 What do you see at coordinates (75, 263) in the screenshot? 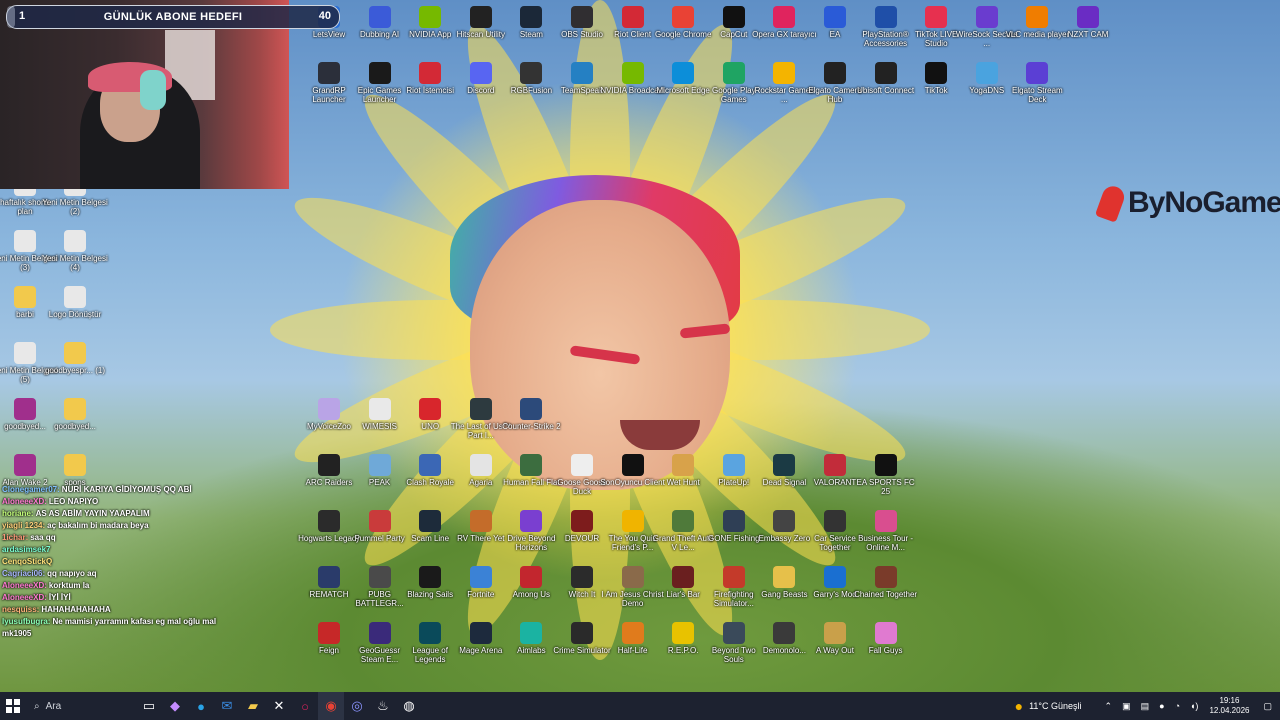
I see `desktop-icon-label: Yeni Metin Belgesi (4)` at bounding box center [75, 263].